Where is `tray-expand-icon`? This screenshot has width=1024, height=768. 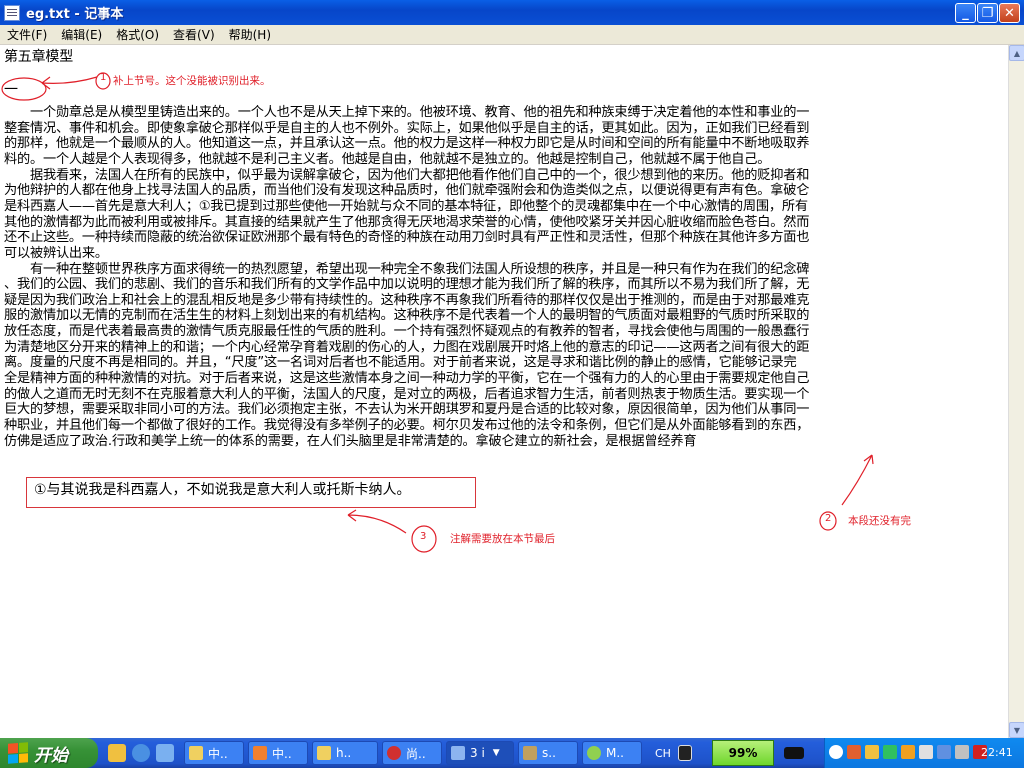 tray-expand-icon is located at coordinates (836, 752).